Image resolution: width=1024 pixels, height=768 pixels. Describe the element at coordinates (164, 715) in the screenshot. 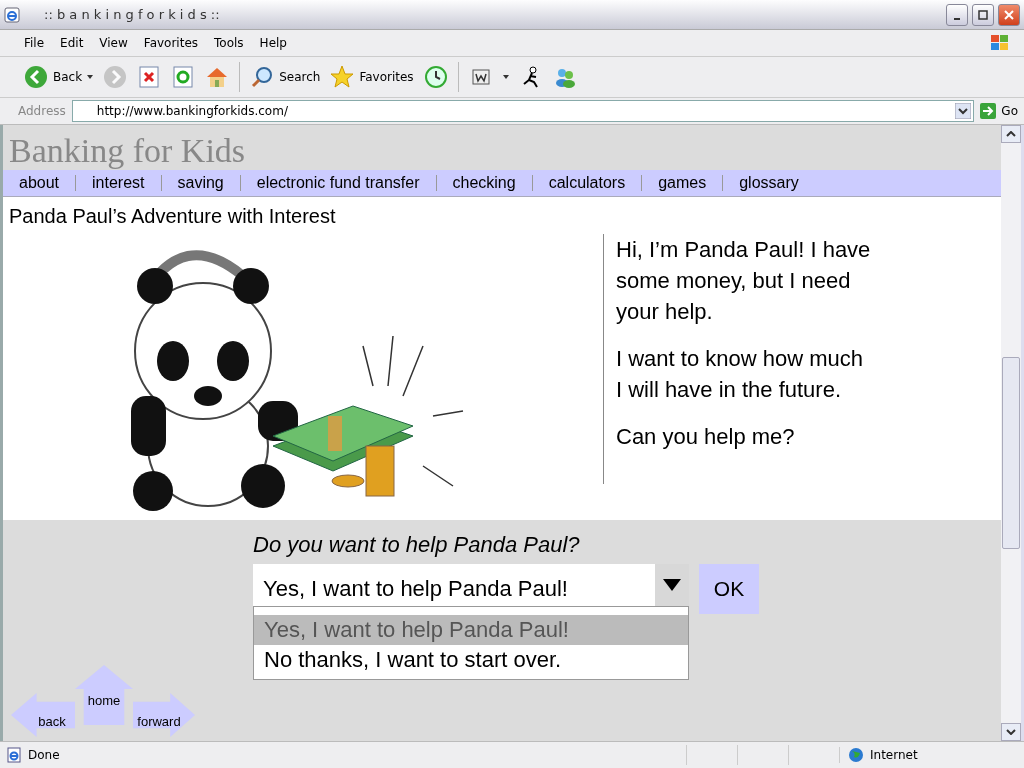

I see `arrow-nav-button: forward` at that location.